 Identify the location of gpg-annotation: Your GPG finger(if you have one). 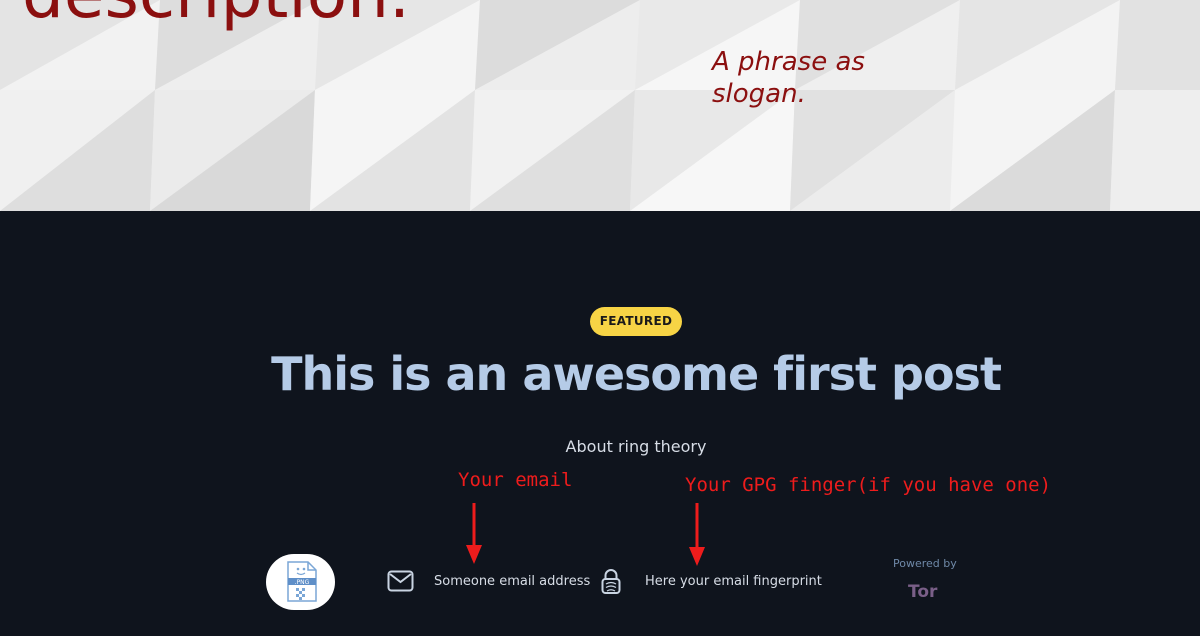
(868, 485).